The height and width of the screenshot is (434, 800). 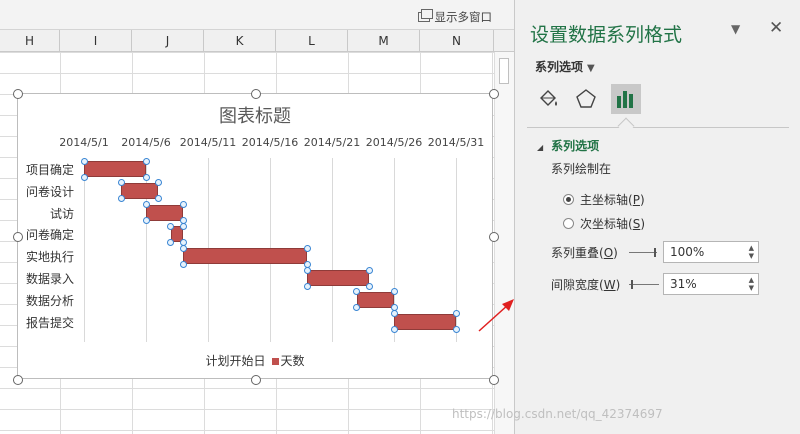 I want to click on column-header-k: K, so click(x=240, y=41).